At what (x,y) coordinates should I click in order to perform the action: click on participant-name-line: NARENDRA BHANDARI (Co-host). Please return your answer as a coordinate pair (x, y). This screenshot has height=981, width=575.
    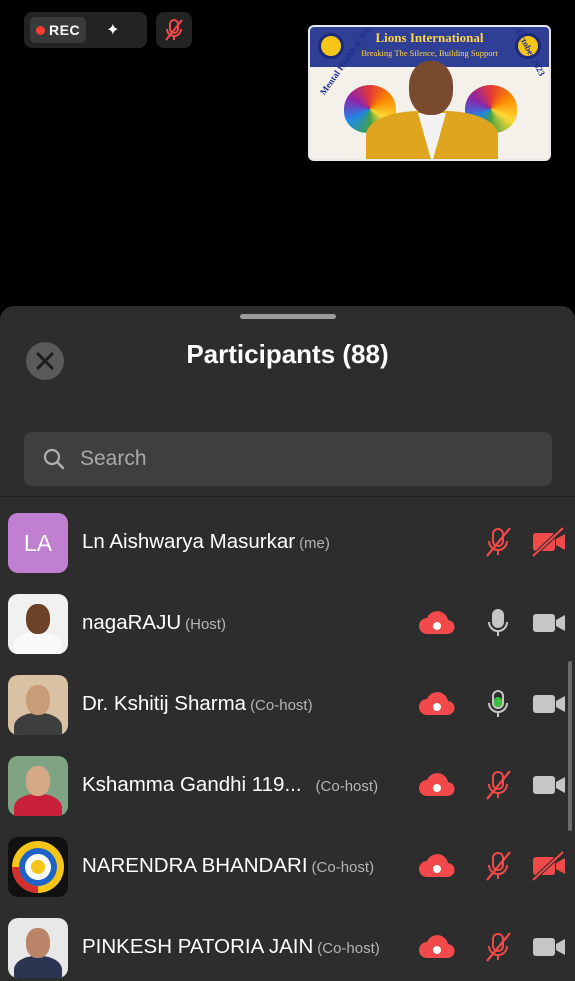
    Looking at the image, I should click on (228, 866).